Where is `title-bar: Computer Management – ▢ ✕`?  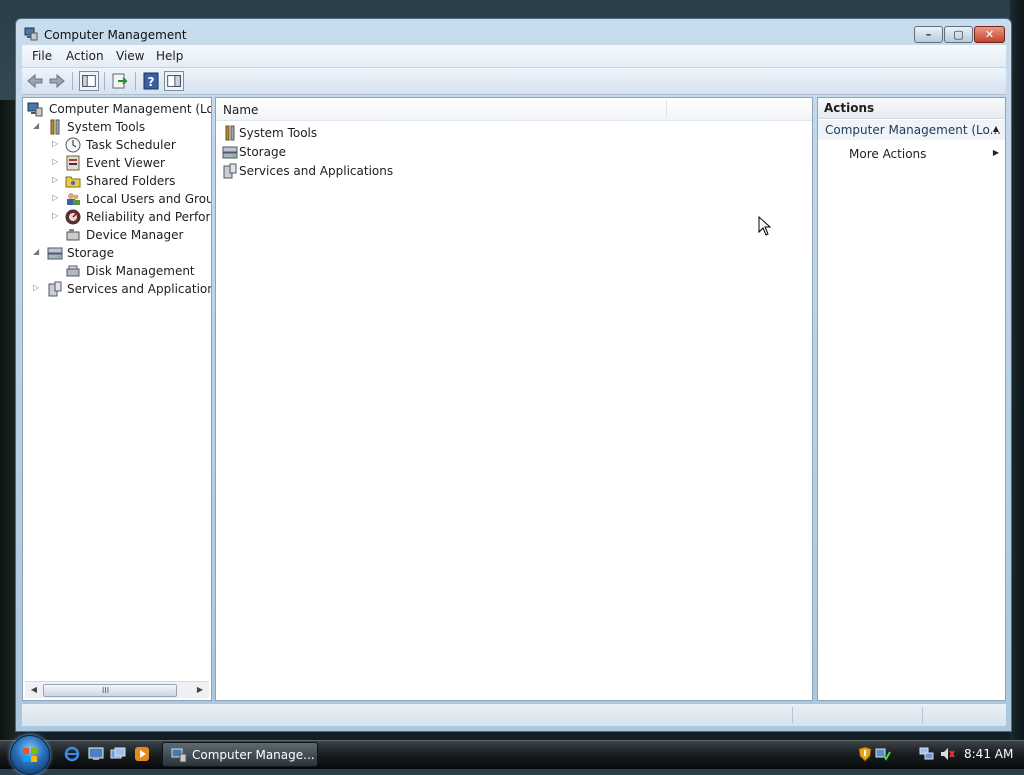
title-bar: Computer Management – ▢ ✕ is located at coordinates (513, 33).